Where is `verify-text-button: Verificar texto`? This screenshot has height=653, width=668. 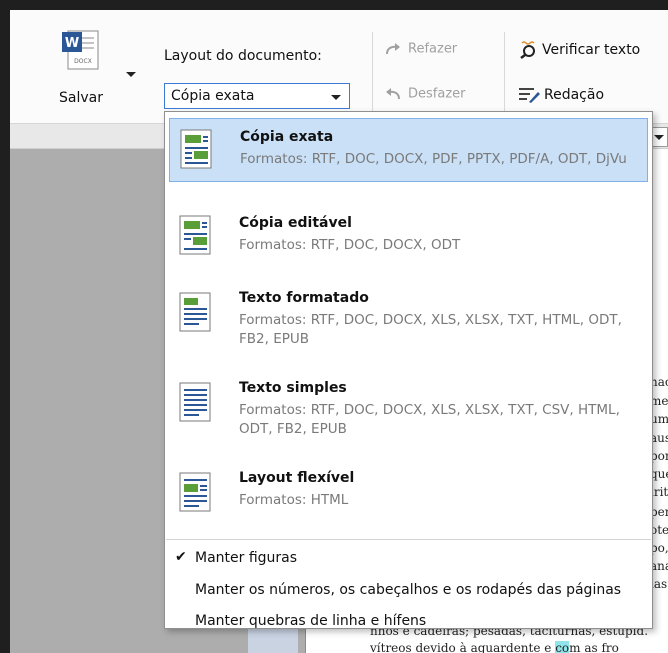
verify-text-button: Verificar texto is located at coordinates (579, 50).